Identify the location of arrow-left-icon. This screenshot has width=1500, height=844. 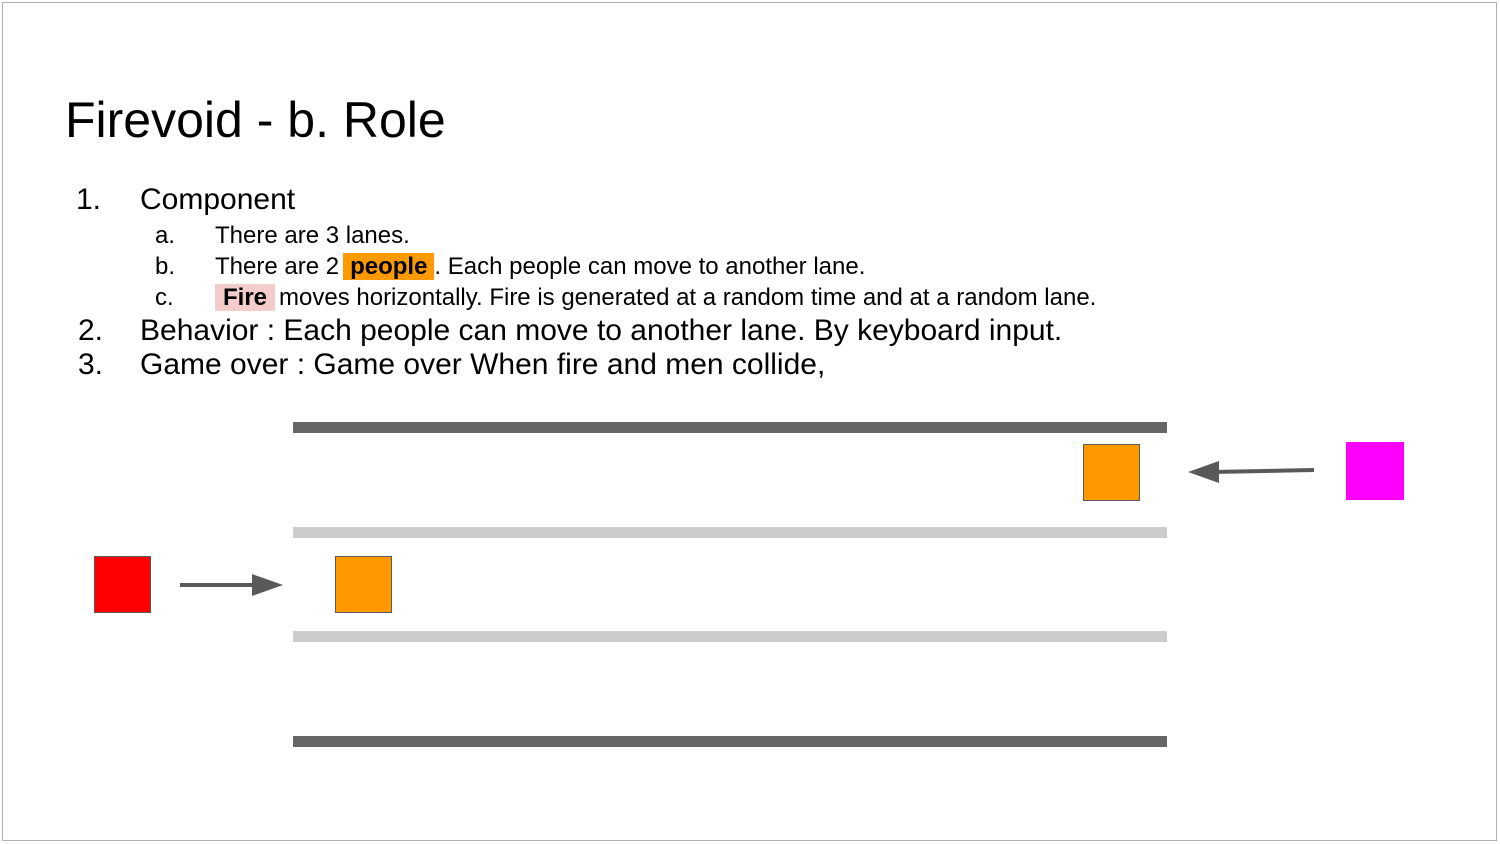
(1251, 472).